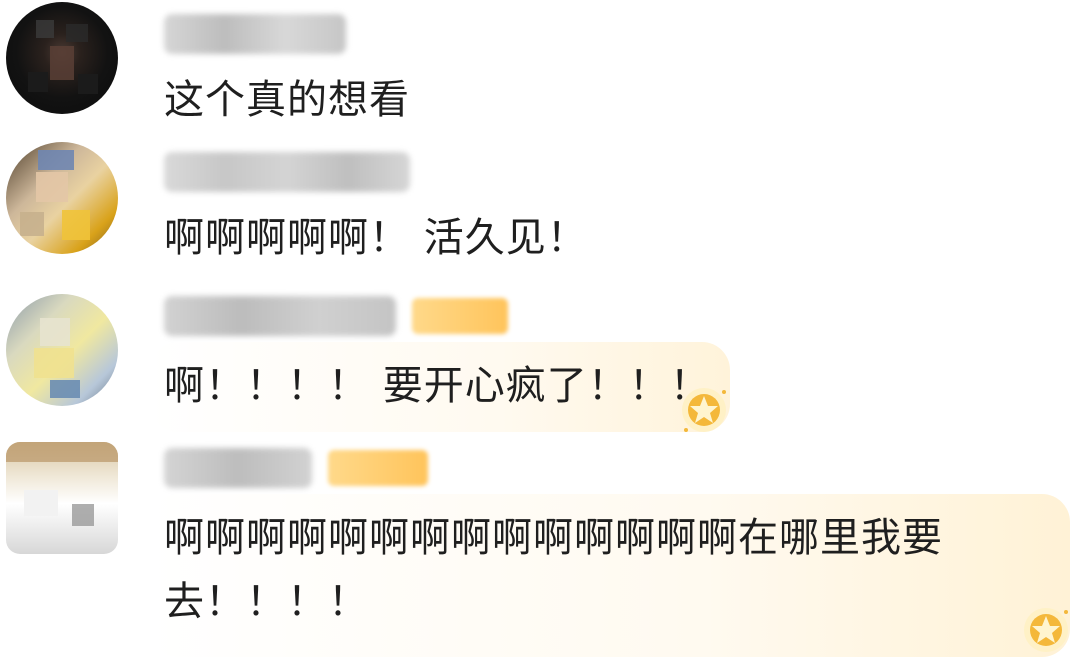 The width and height of the screenshot is (1080, 658). I want to click on comment-text: 啊！！！！ 要开心疯了！！！, so click(437, 386).